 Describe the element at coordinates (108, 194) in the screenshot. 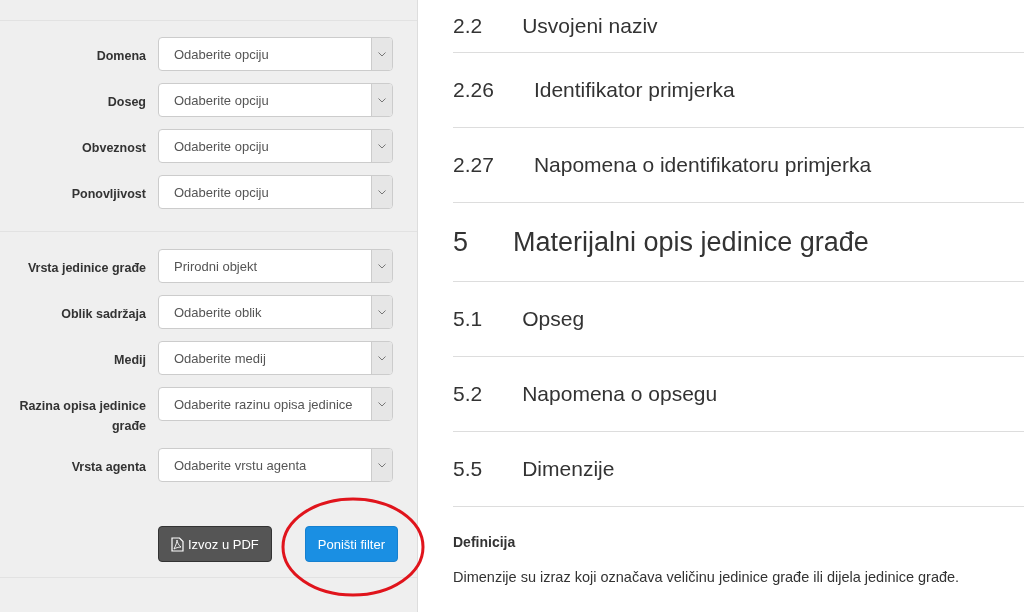

I see `field-label: Ponovljivost` at that location.